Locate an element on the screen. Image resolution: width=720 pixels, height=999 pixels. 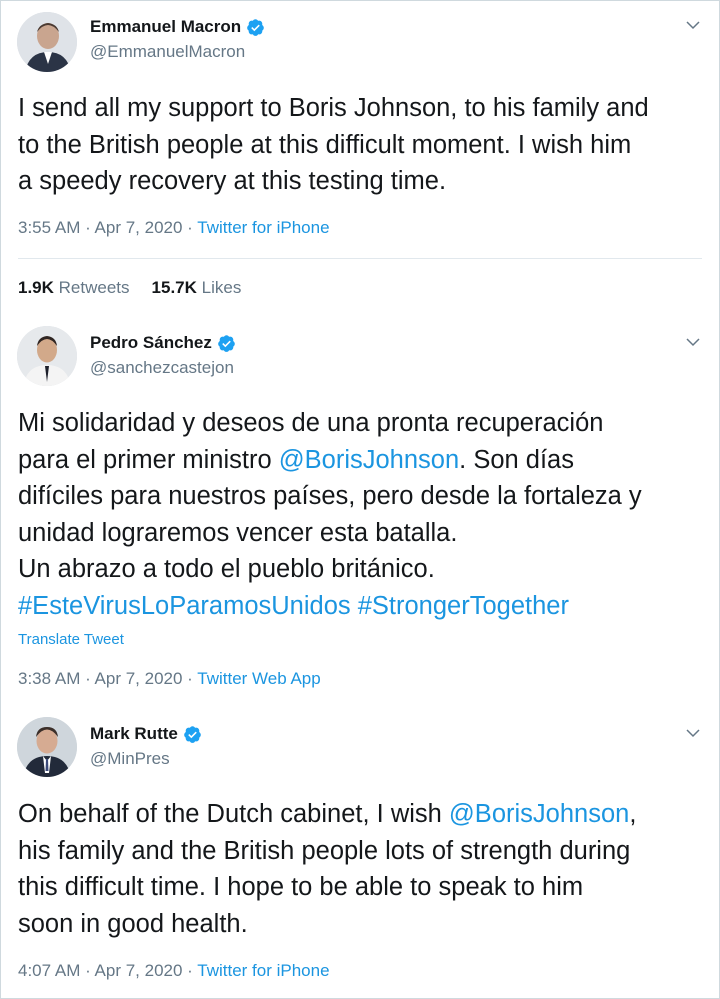
retweets-label: Retweets is located at coordinates (94, 287).